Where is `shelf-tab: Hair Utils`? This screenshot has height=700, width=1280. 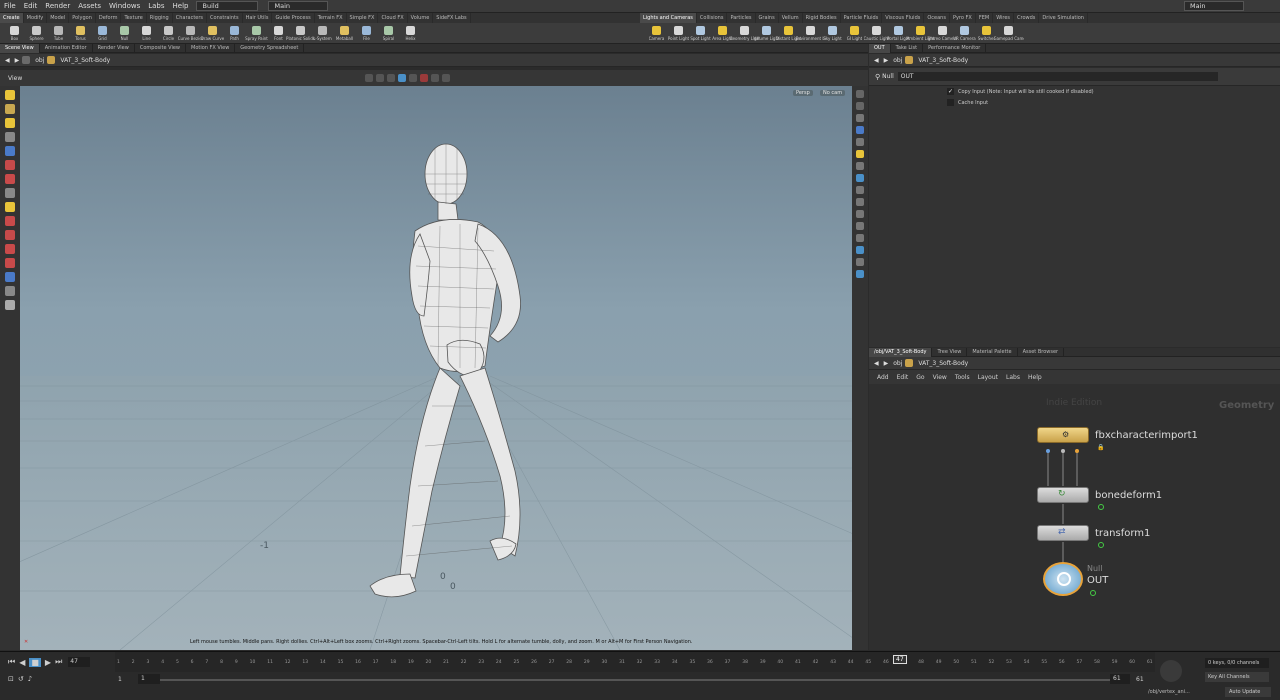 shelf-tab: Hair Utils is located at coordinates (258, 18).